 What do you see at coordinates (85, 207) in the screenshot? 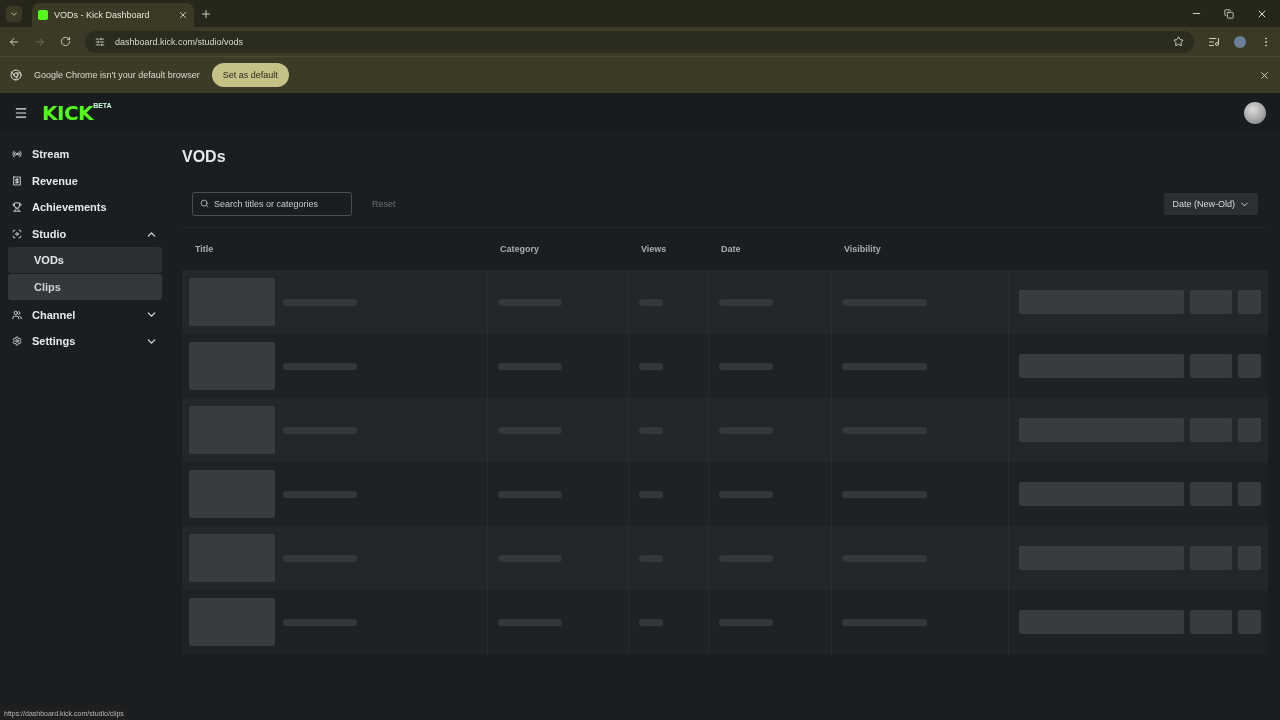
I see `nav-item: Achievements` at bounding box center [85, 207].